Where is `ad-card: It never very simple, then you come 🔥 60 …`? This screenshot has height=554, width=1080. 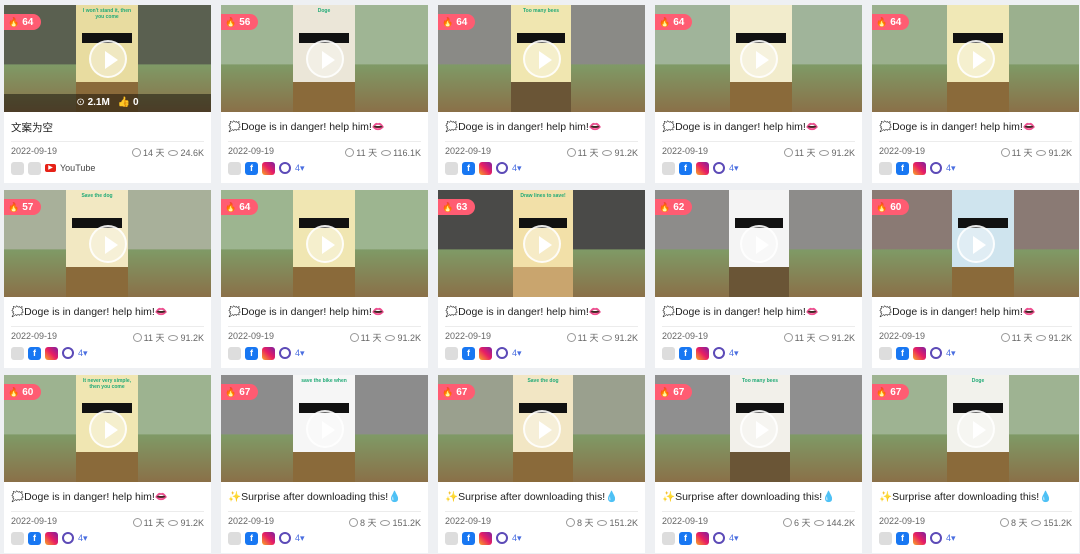 ad-card: It never very simple, then you come 🔥 60 … is located at coordinates (107, 464).